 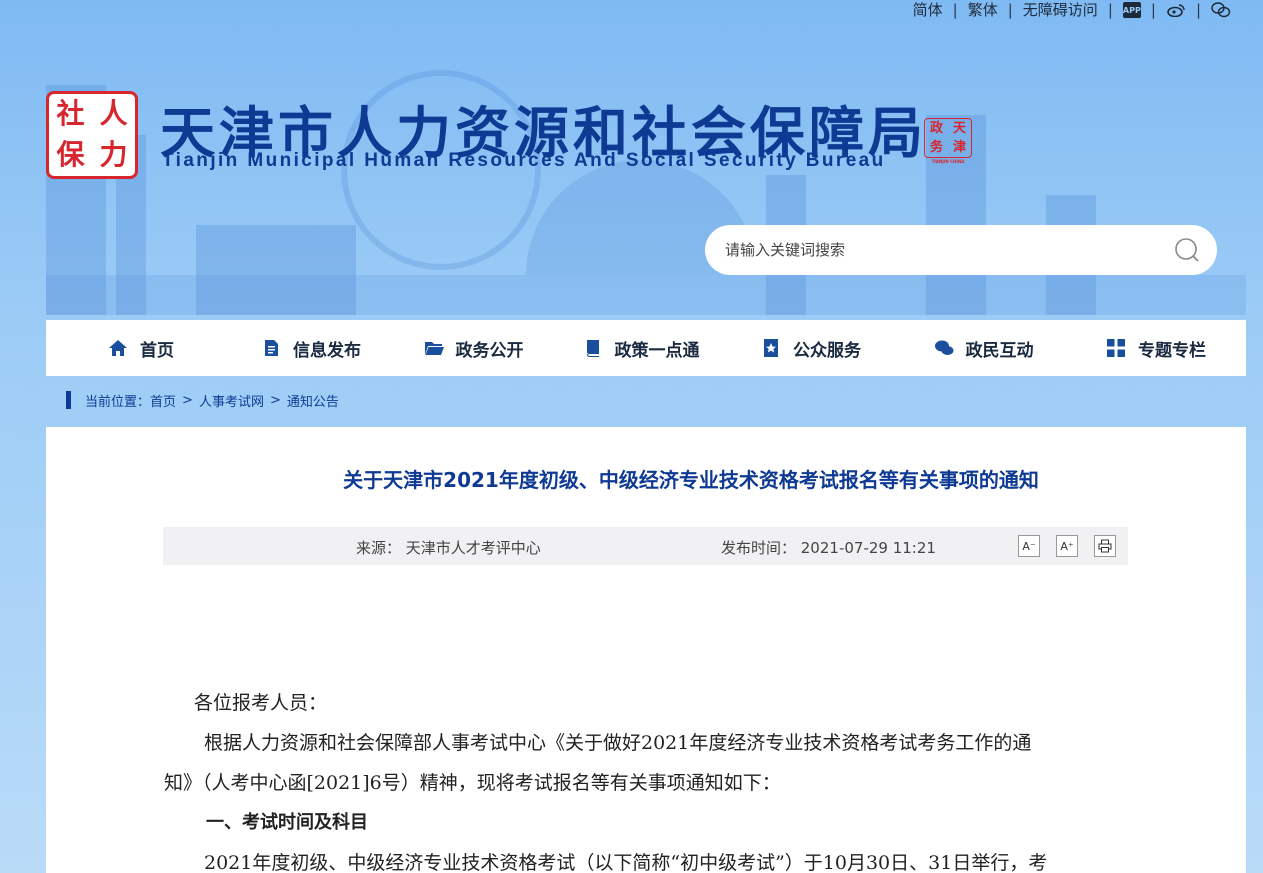 What do you see at coordinates (113, 154) in the screenshot?
I see `seal-char: 力` at bounding box center [113, 154].